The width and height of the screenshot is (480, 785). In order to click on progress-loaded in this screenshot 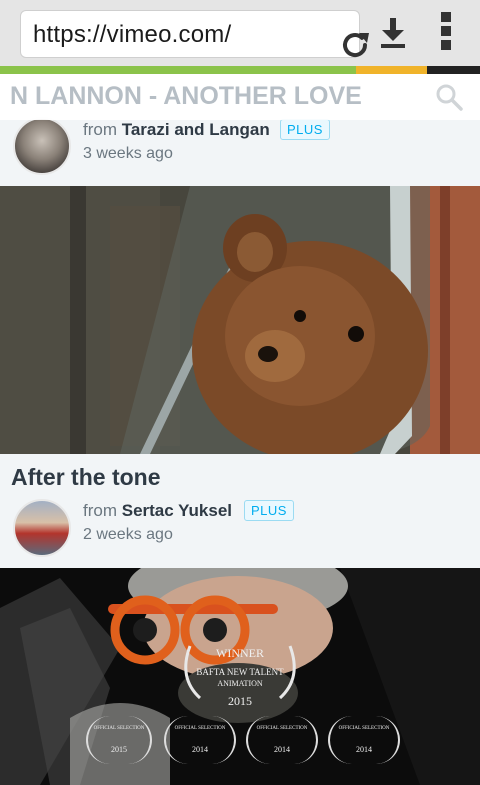, I will do `click(178, 70)`.